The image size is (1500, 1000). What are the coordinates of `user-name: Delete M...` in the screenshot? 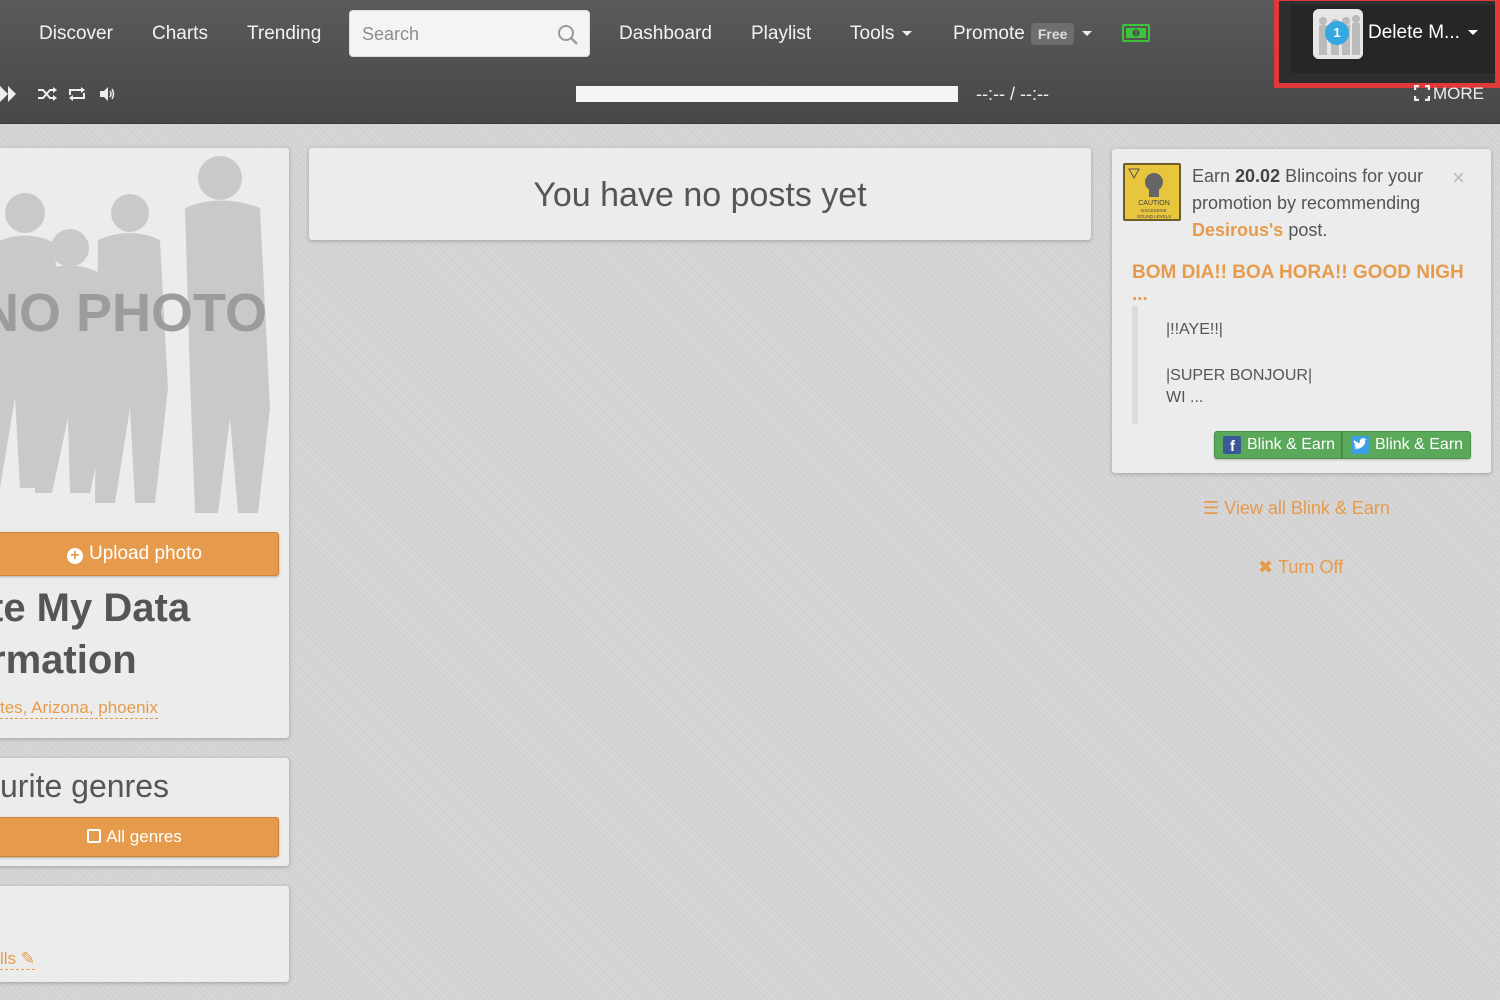 It's located at (1414, 32).